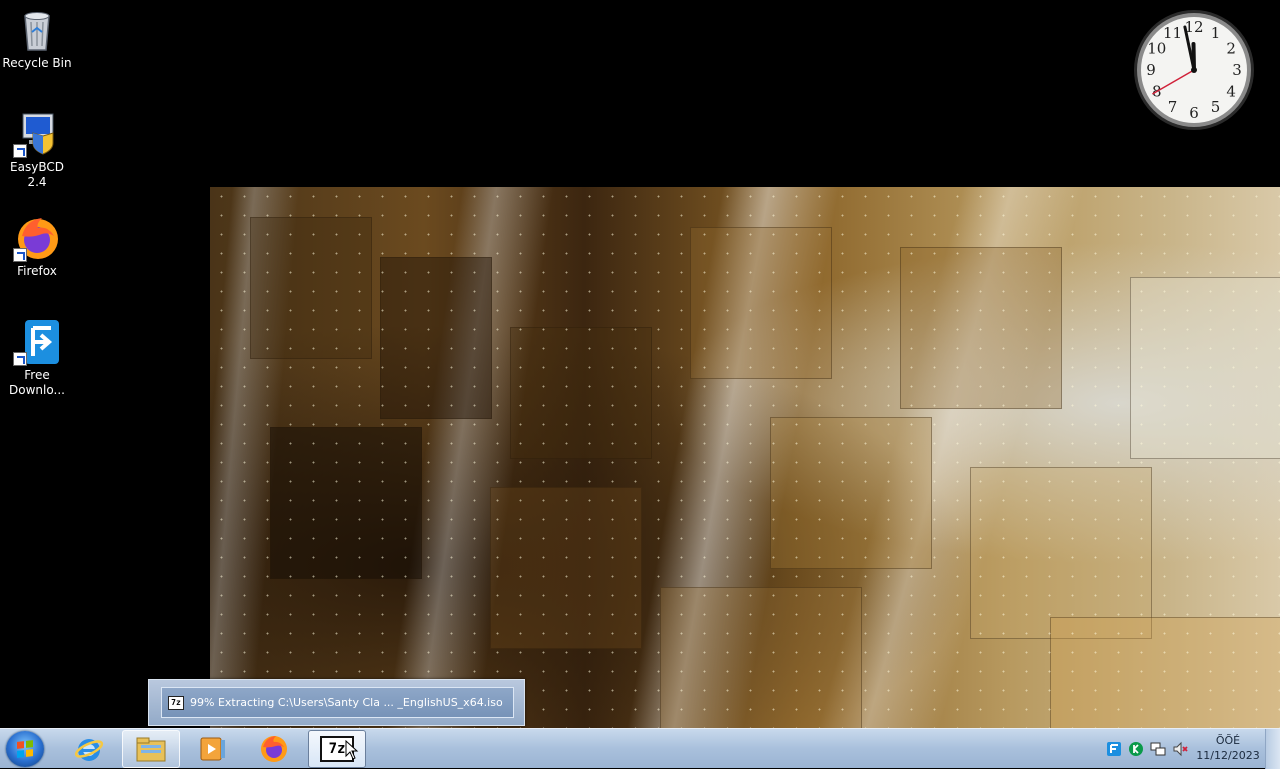 This screenshot has width=1280, height=769. What do you see at coordinates (1272, 749) in the screenshot?
I see `show-desktop-button` at bounding box center [1272, 749].